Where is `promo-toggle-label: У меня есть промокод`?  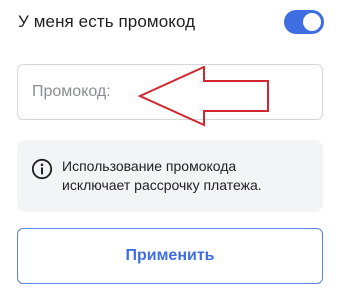 promo-toggle-label: У меня есть промокод is located at coordinates (107, 21).